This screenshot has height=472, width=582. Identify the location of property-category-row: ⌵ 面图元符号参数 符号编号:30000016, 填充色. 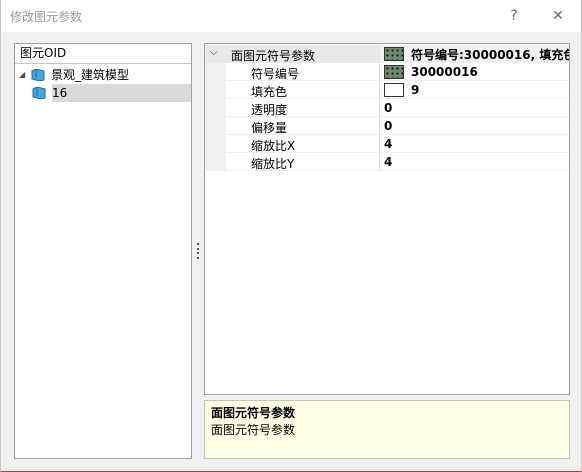
(387, 54).